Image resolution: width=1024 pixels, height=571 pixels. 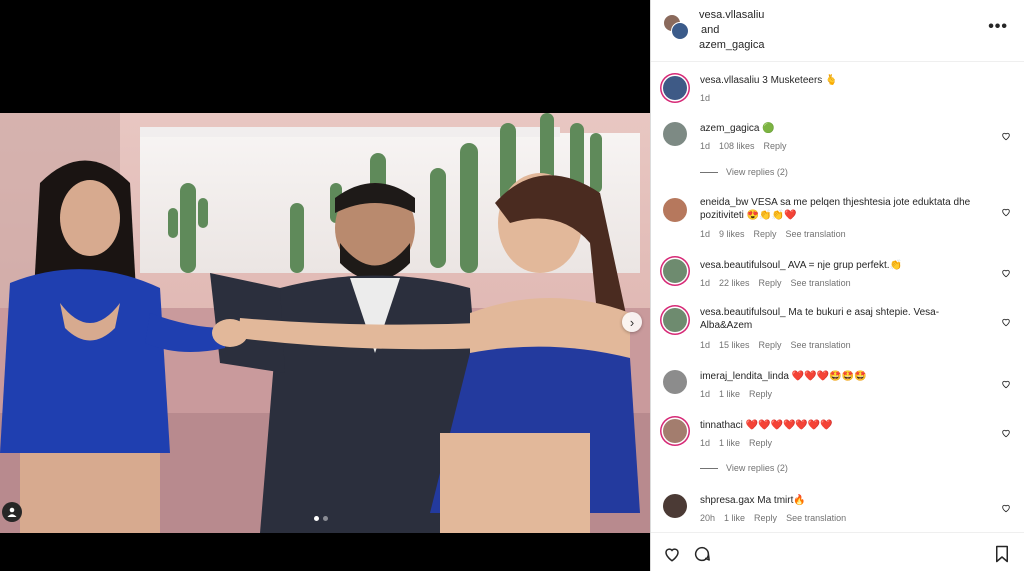 What do you see at coordinates (734, 283) in the screenshot?
I see `comment-likes: 22 likes` at bounding box center [734, 283].